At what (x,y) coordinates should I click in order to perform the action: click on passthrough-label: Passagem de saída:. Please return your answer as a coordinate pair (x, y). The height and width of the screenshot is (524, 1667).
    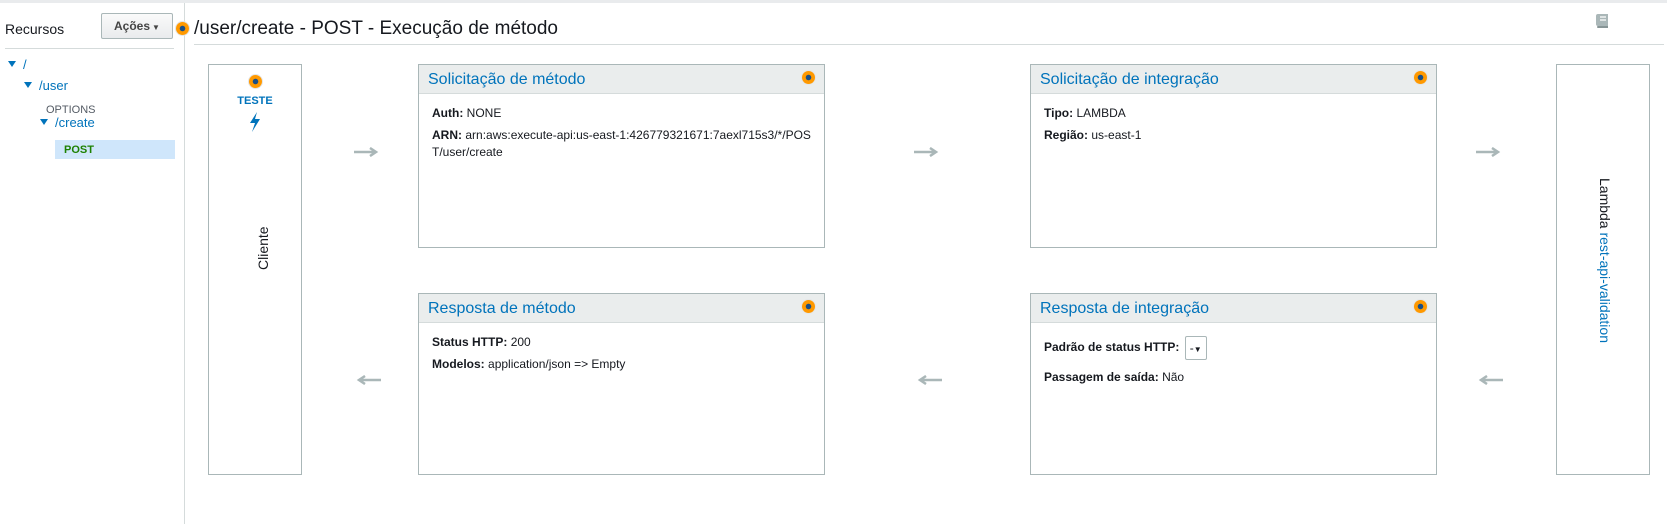
    Looking at the image, I should click on (1101, 377).